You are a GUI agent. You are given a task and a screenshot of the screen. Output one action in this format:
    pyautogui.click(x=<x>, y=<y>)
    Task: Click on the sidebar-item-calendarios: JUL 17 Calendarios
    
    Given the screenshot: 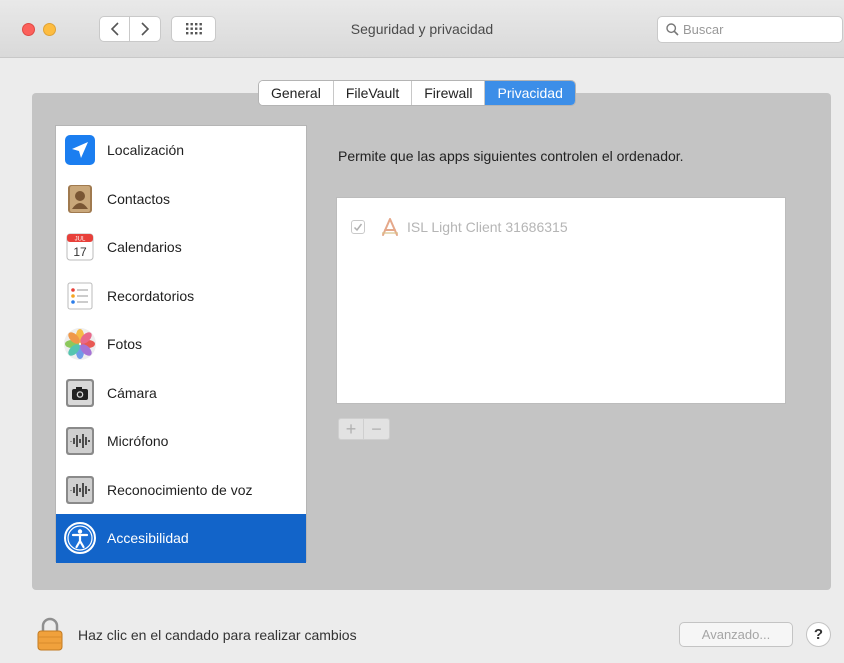 What is the action you would take?
    pyautogui.click(x=181, y=247)
    